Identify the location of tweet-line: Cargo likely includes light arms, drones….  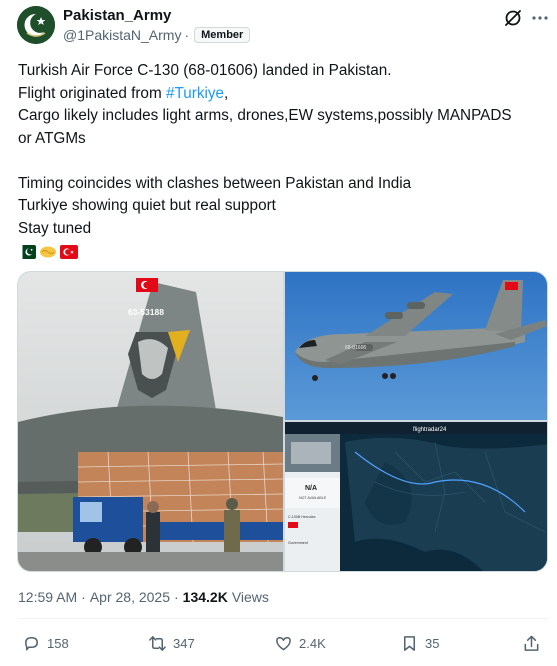
(265, 115).